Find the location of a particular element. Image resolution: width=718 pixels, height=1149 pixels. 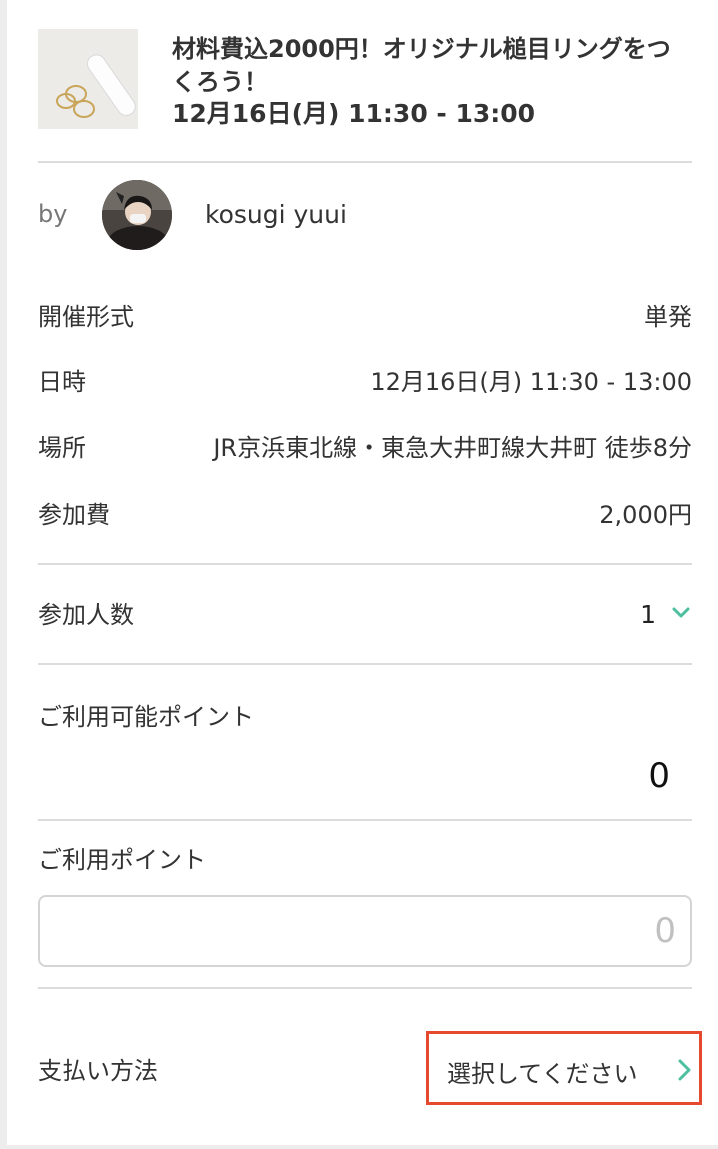

detail-value: 2,000円 is located at coordinates (645, 515).